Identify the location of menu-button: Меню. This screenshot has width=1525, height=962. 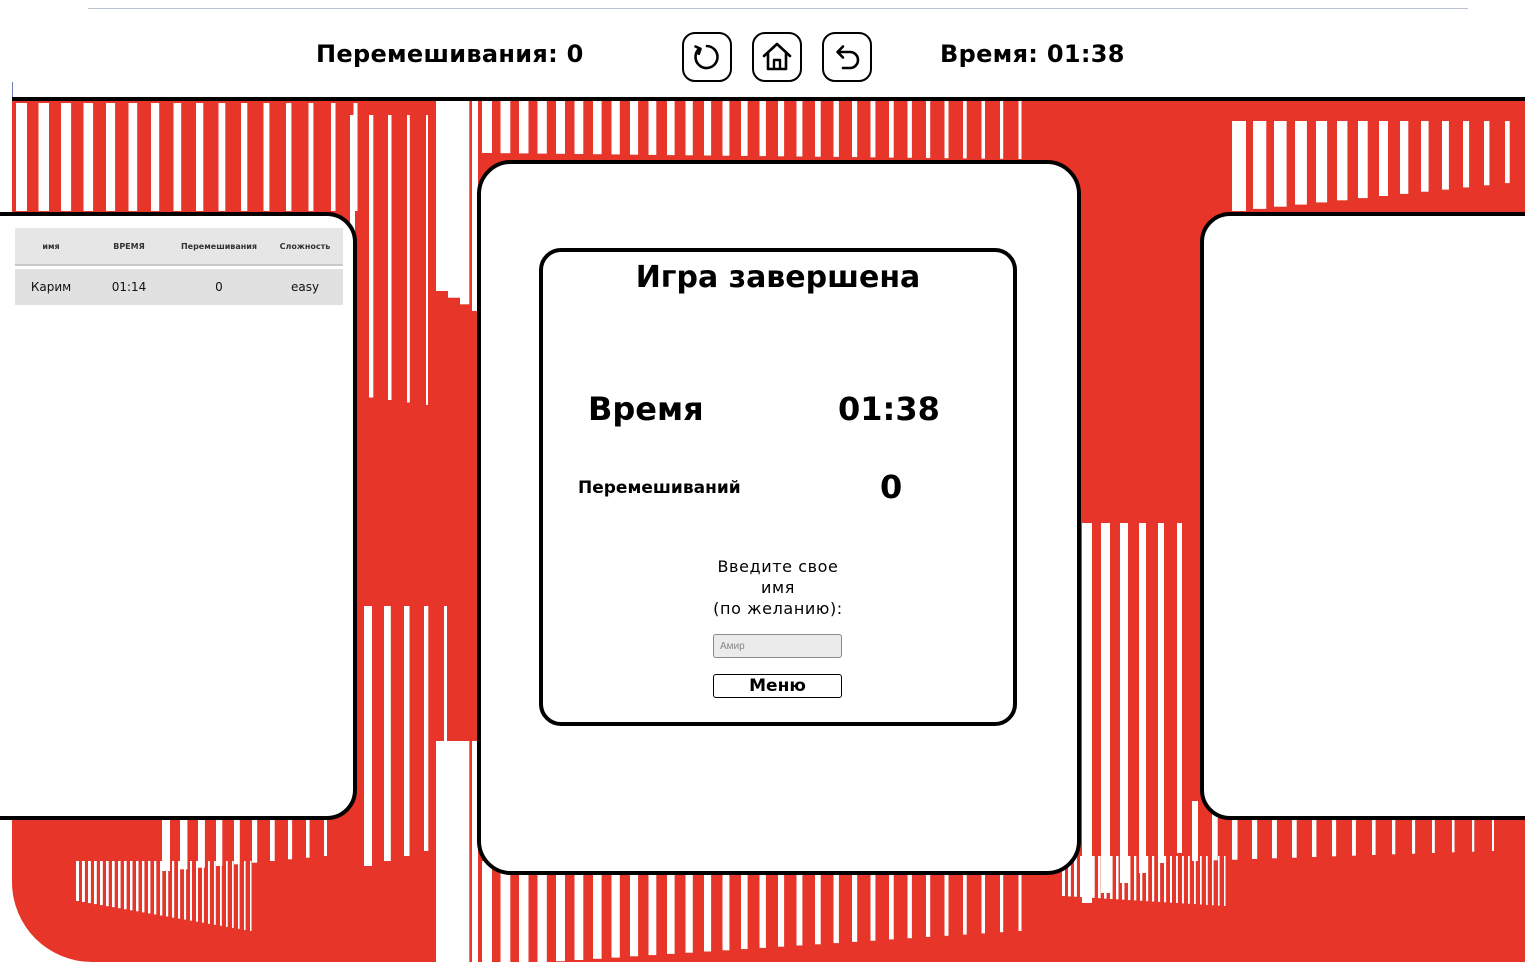
(777, 686).